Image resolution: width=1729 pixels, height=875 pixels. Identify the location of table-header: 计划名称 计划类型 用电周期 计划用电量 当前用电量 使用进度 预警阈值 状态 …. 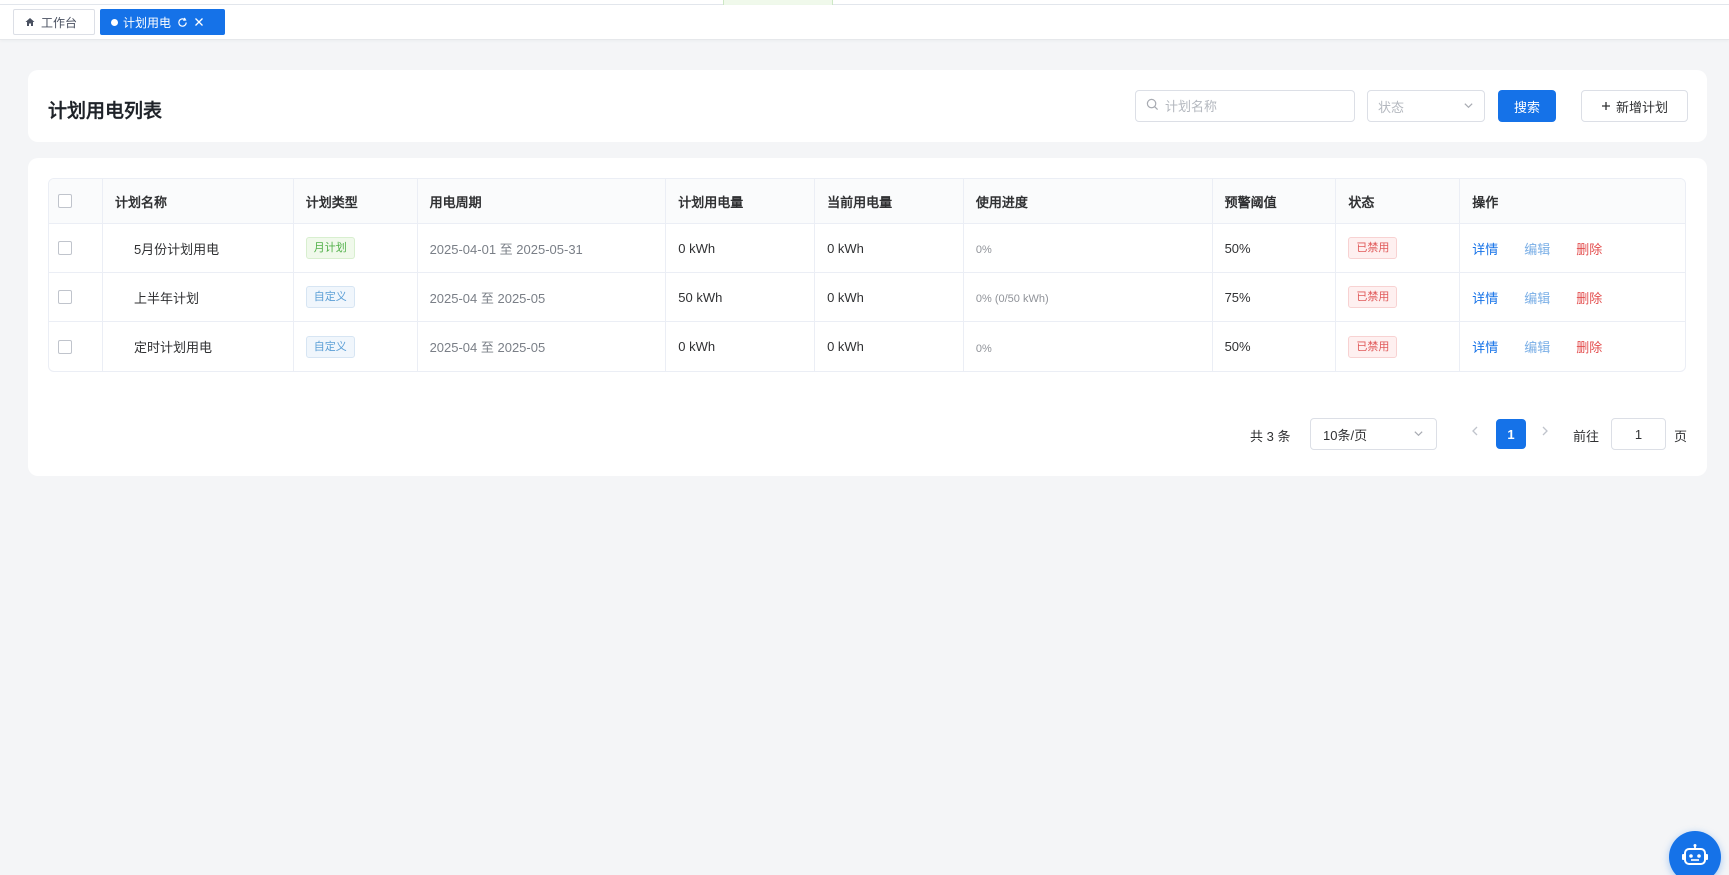
(867, 201).